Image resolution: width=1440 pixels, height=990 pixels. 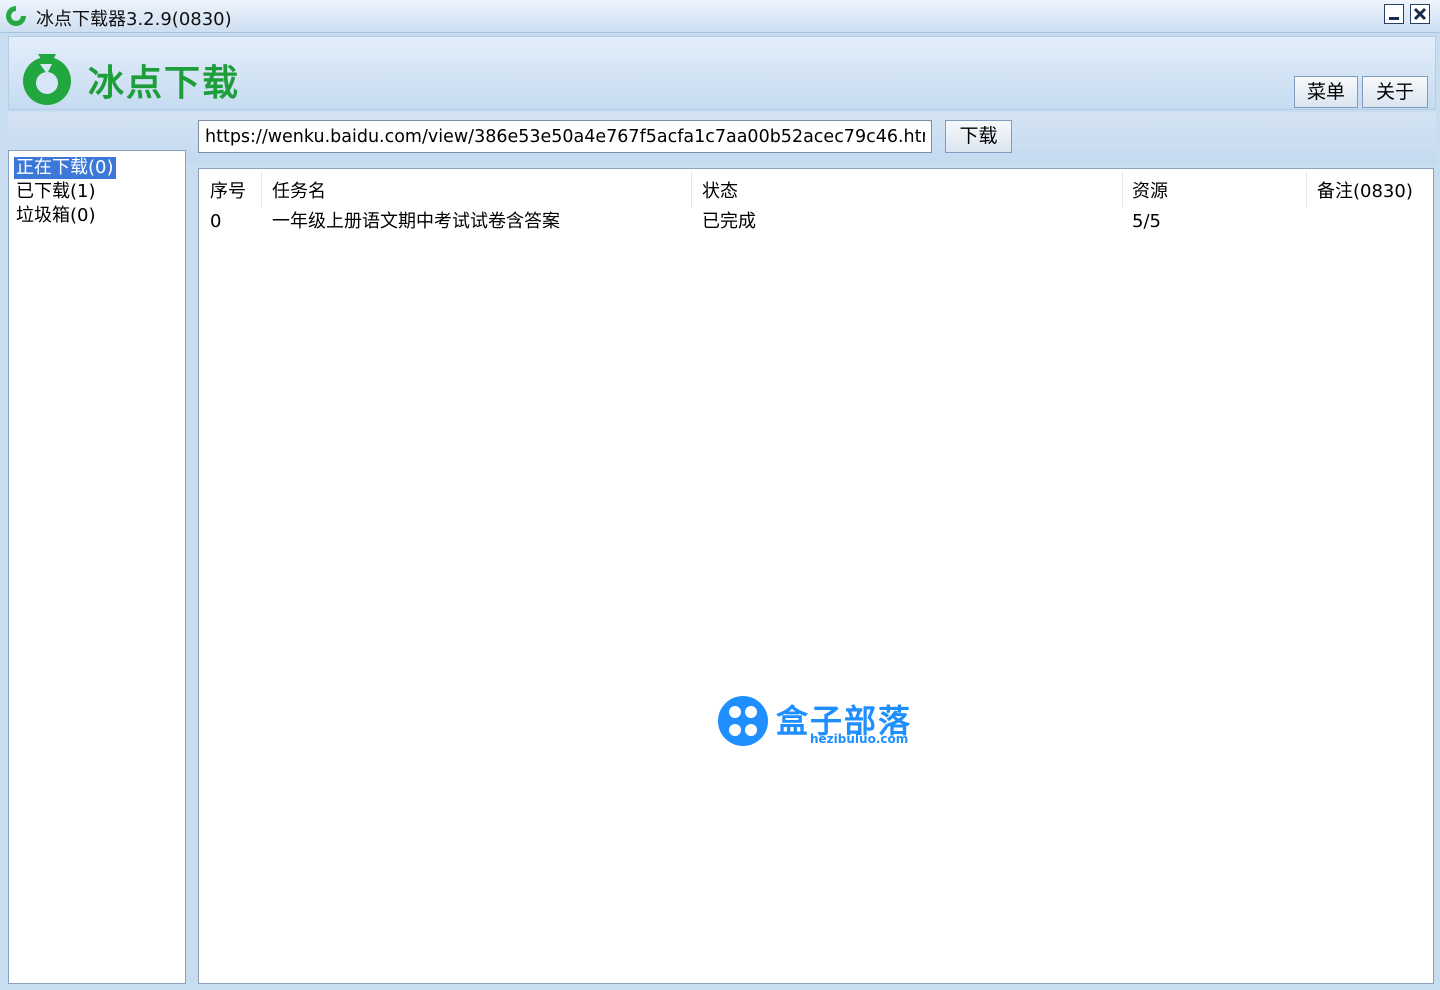 What do you see at coordinates (416, 221) in the screenshot?
I see `cell-task-name: 一年级上册语文期中考试试卷含答案` at bounding box center [416, 221].